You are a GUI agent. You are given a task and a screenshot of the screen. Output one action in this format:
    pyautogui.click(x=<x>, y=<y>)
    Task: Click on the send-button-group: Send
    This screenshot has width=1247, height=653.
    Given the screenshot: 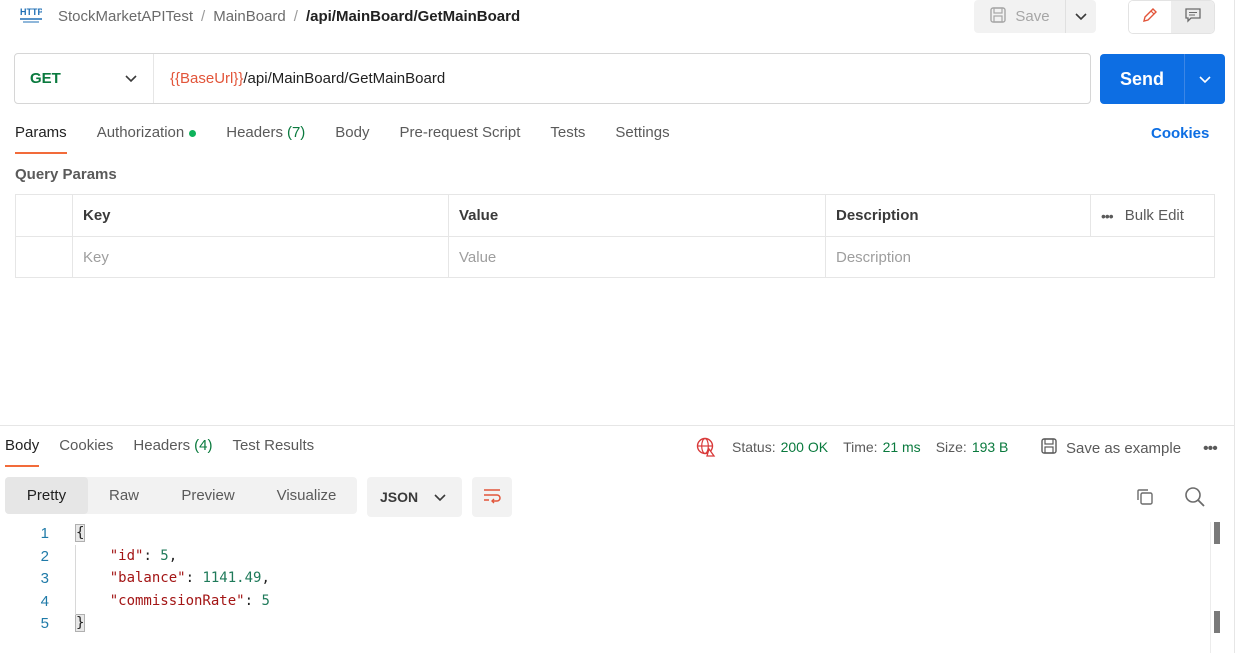 What is the action you would take?
    pyautogui.click(x=1162, y=79)
    